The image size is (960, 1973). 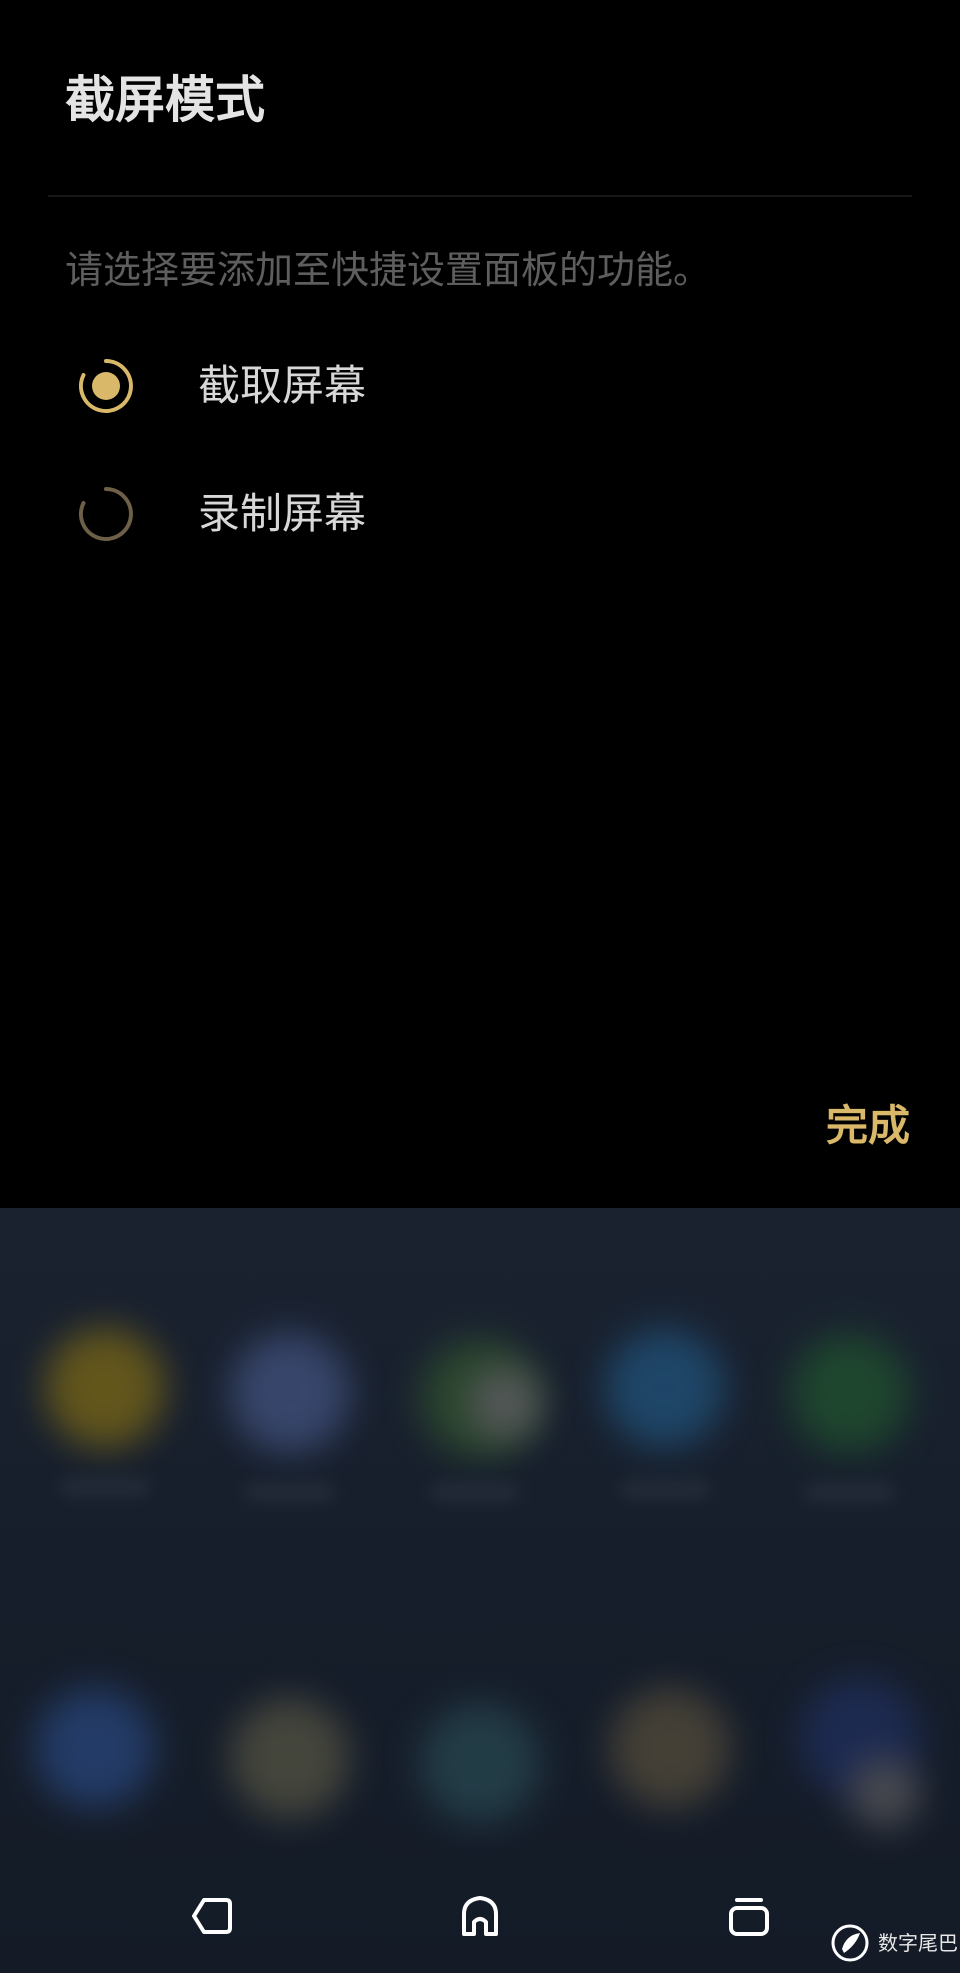 What do you see at coordinates (850, 1126) in the screenshot?
I see `done-button: 完成` at bounding box center [850, 1126].